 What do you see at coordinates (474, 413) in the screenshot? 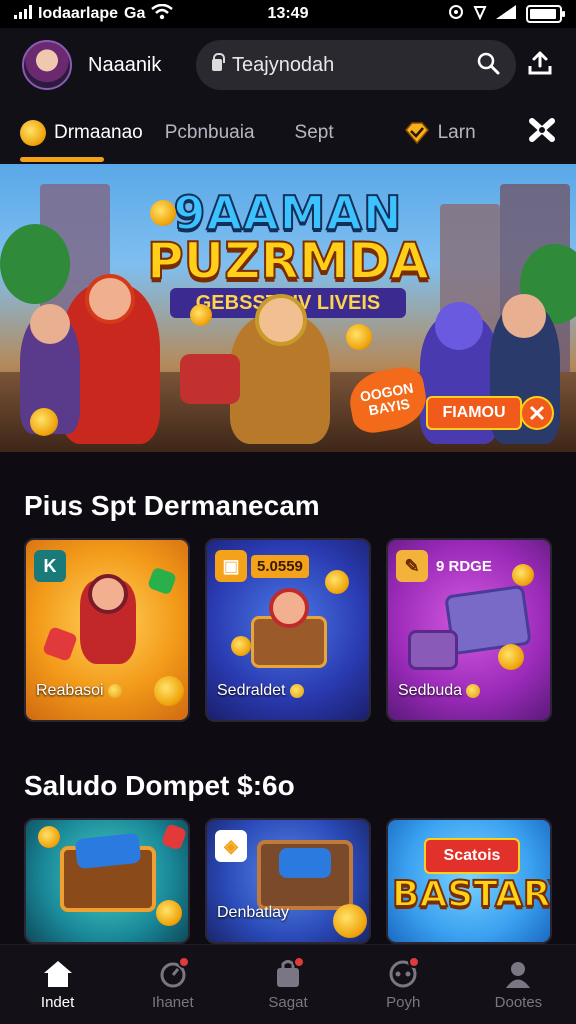
I see `banner-badge-right: FIAMOU` at bounding box center [474, 413].